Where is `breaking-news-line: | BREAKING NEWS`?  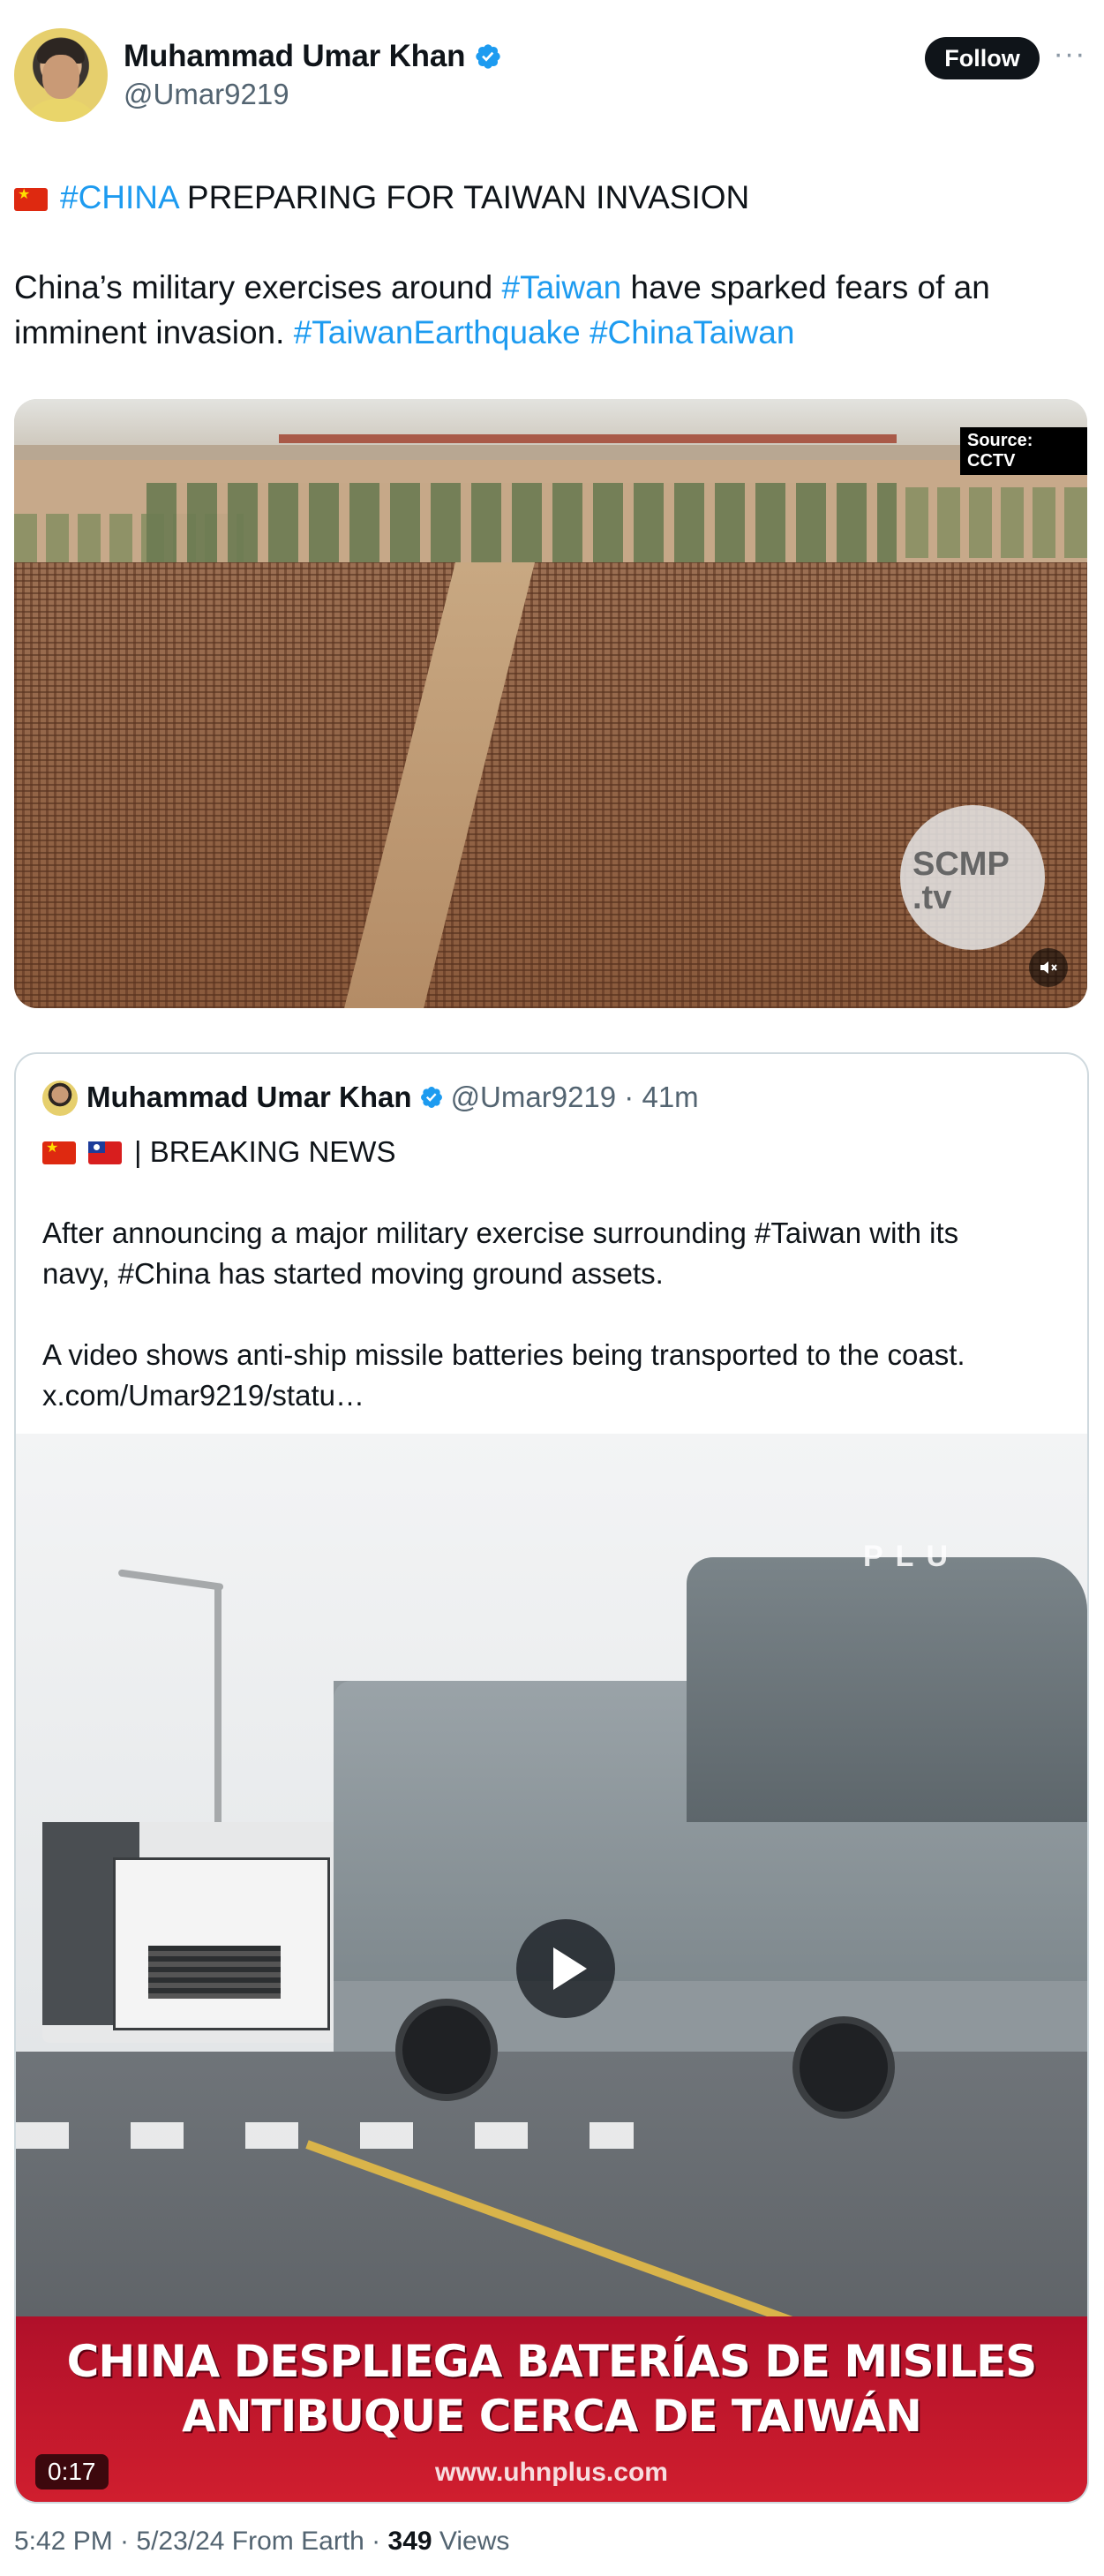 breaking-news-line: | BREAKING NEWS is located at coordinates (218, 1152).